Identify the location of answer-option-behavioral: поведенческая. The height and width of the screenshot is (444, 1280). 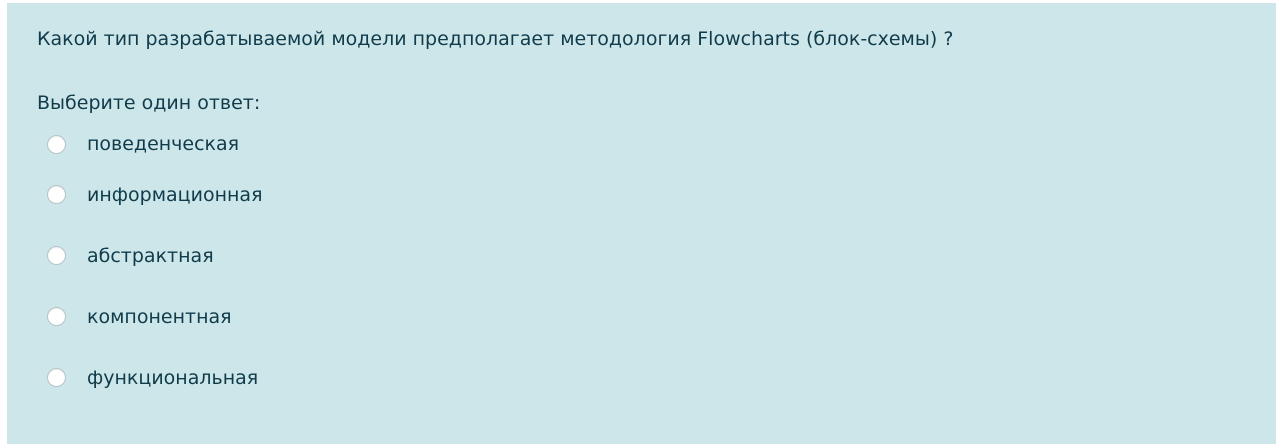
(155, 144).